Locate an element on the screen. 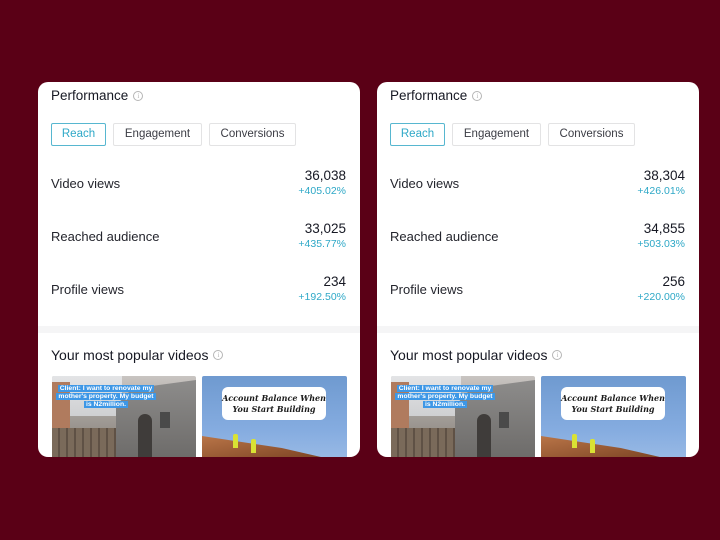  metric-value: 256 is located at coordinates (673, 281).